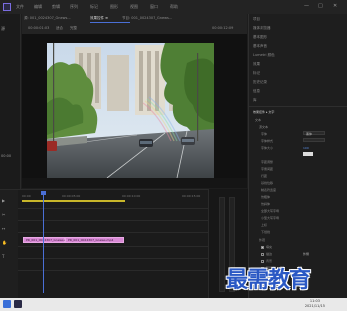  I want to click on font-select: 黑体, so click(314, 133).